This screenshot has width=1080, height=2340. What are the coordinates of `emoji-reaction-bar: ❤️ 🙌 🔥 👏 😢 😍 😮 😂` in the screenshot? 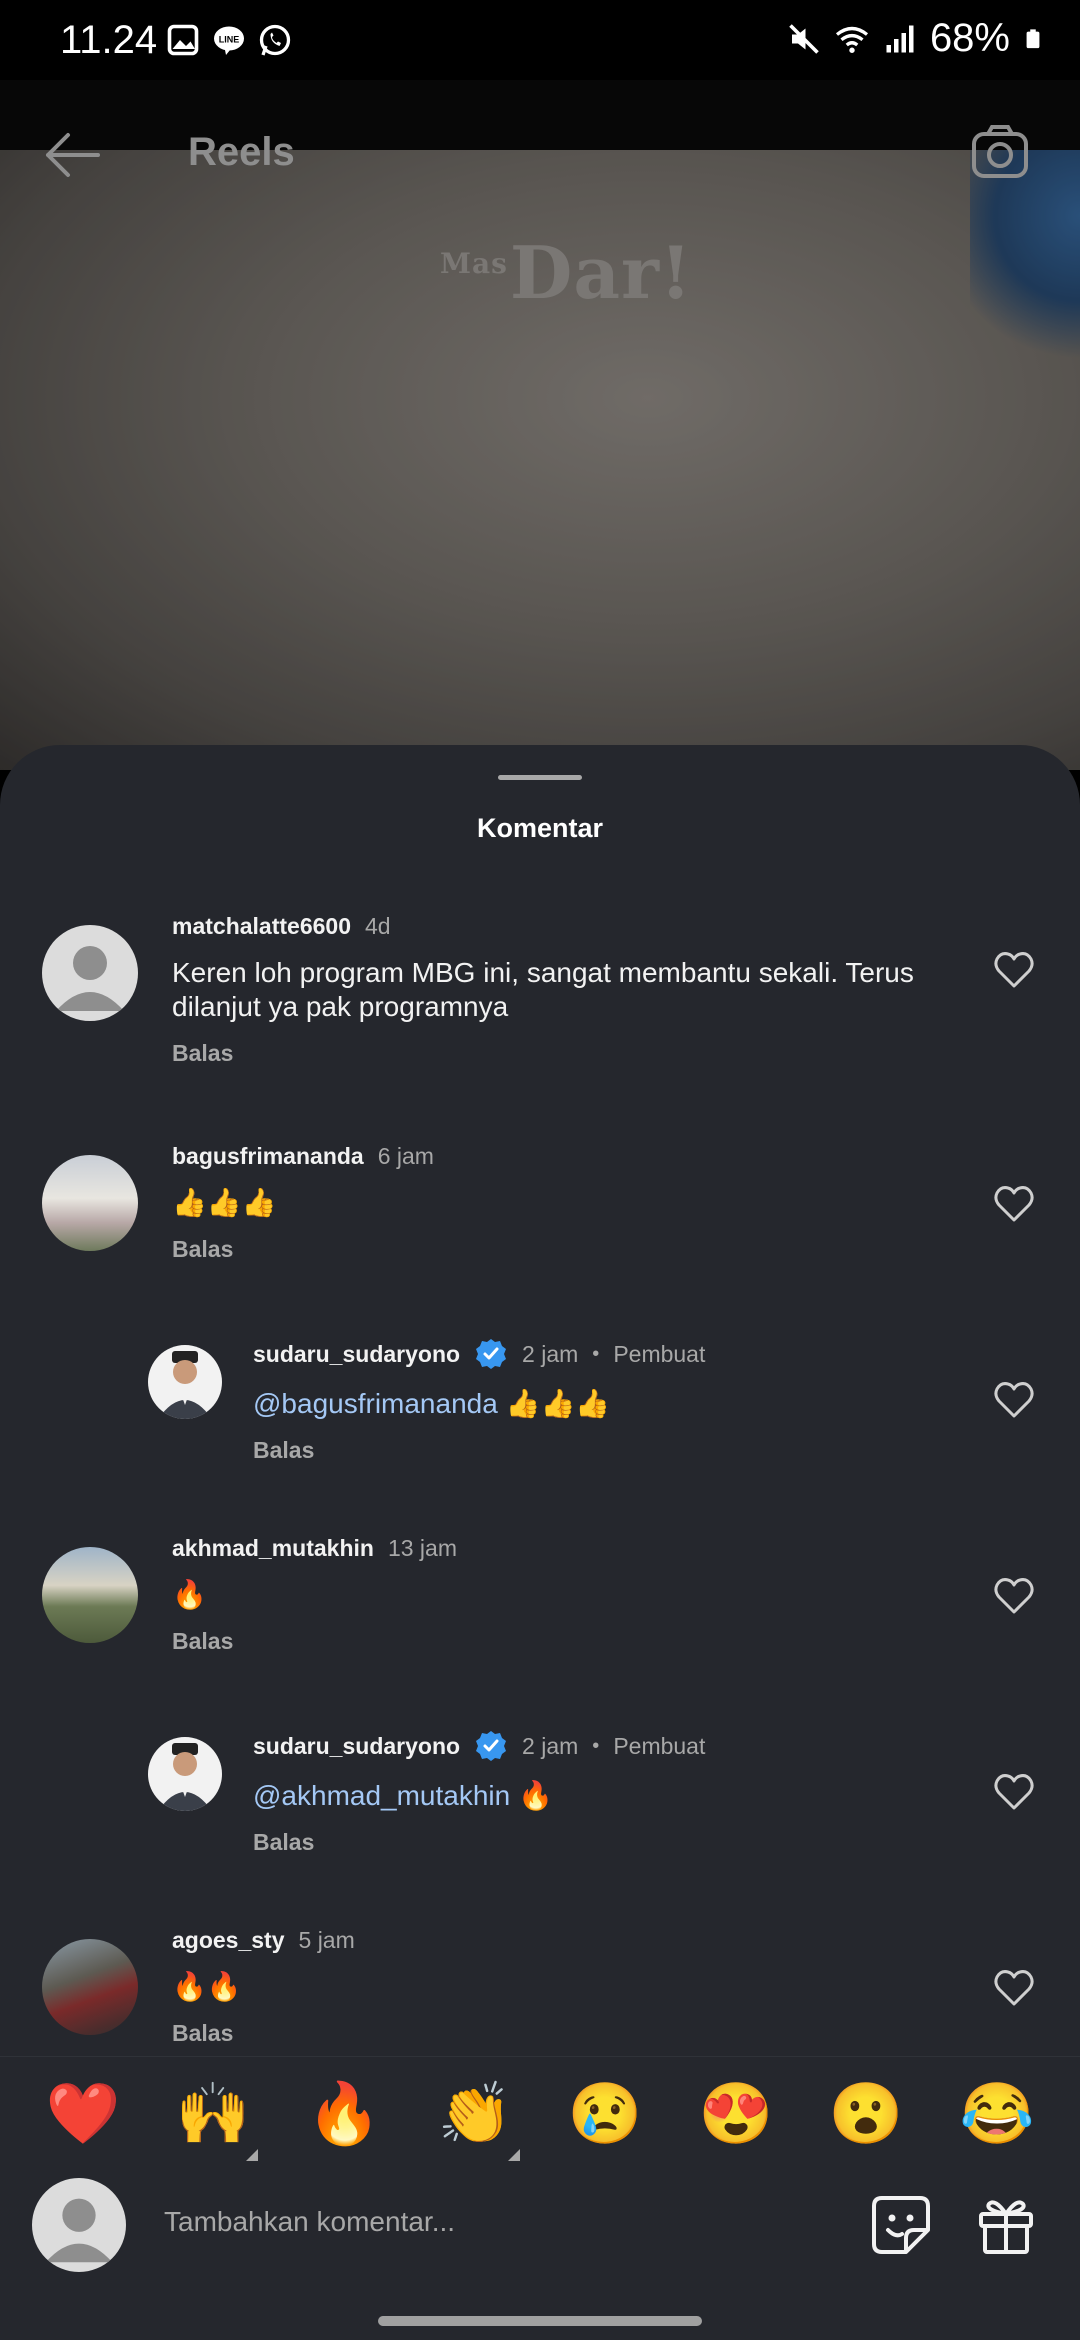 It's located at (540, 2116).